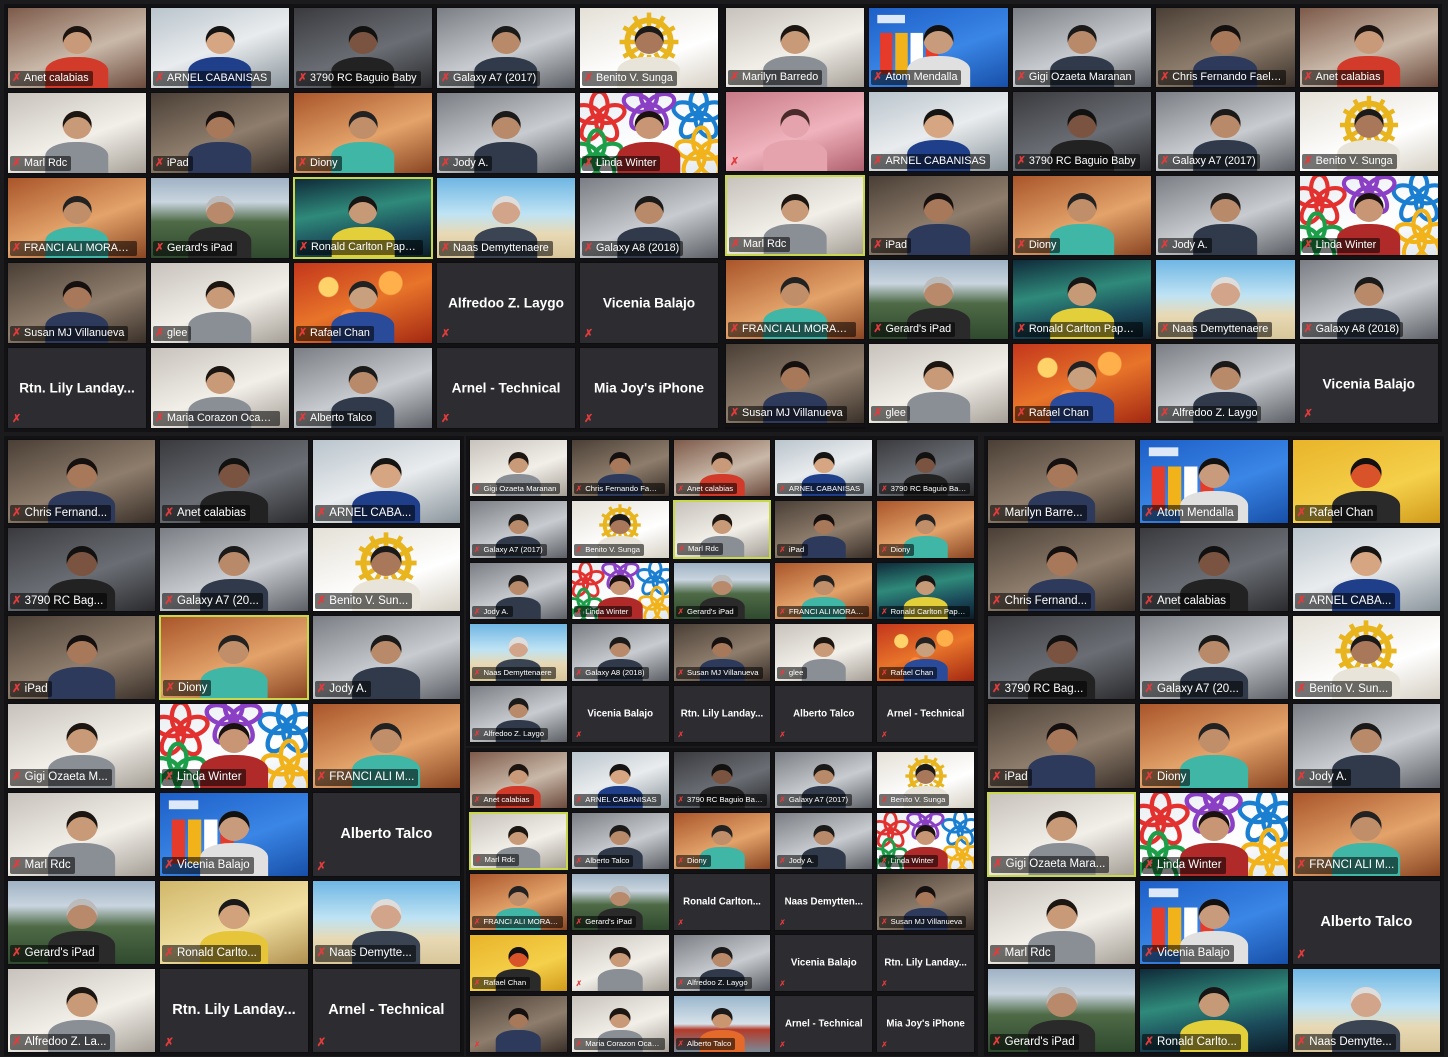 This screenshot has width=1448, height=1057. I want to click on participant-tile: ✗ Marilyn Barredo, so click(795, 47).